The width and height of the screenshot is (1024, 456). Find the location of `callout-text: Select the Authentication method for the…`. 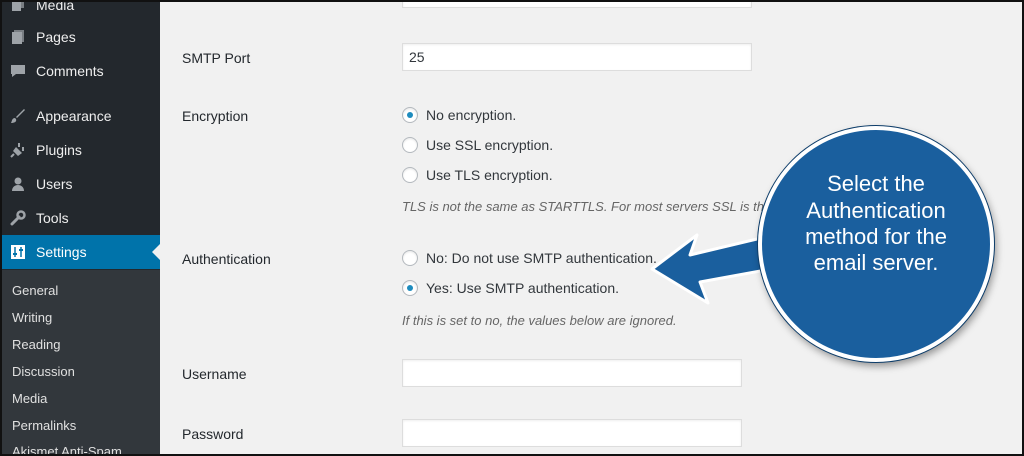

callout-text: Select the Authentication method for the… is located at coordinates (876, 223).